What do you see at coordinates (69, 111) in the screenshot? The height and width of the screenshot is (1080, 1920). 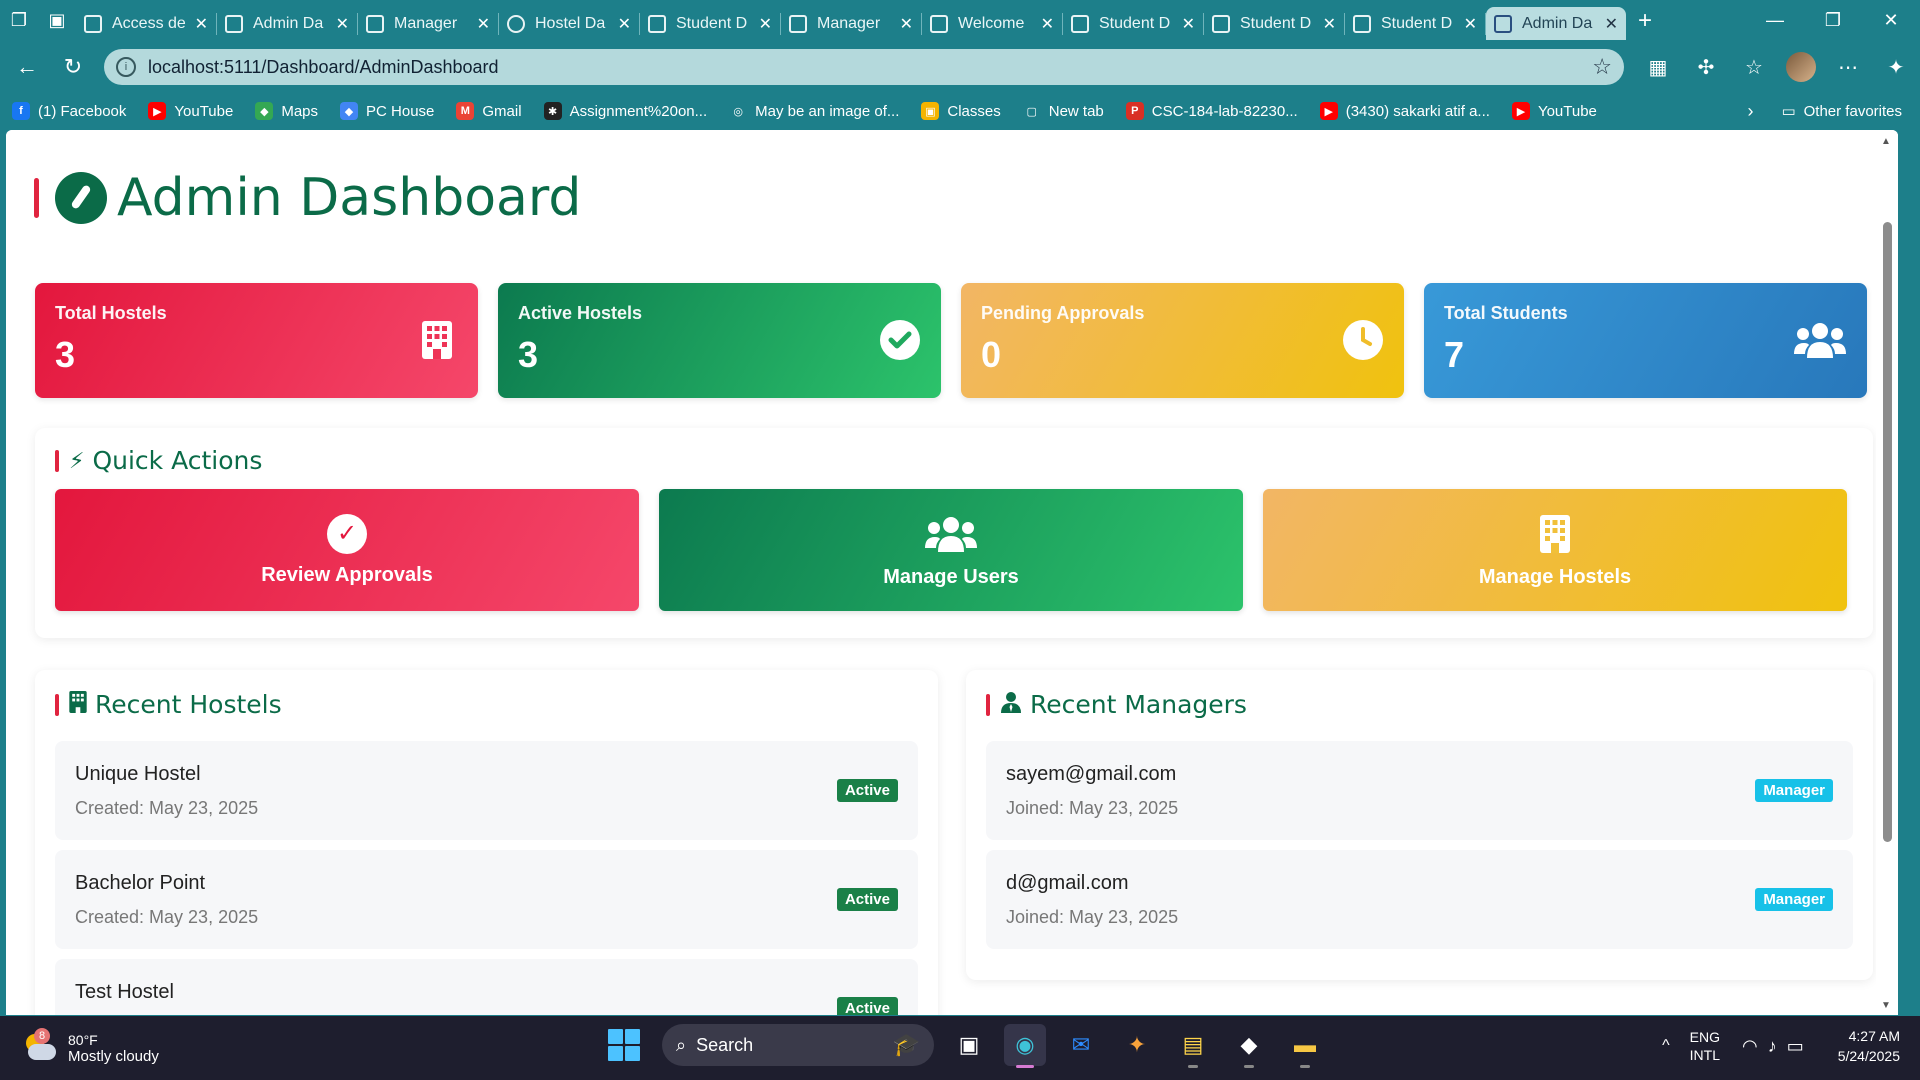 I see `bookmark-item: f (1) Facebook` at bounding box center [69, 111].